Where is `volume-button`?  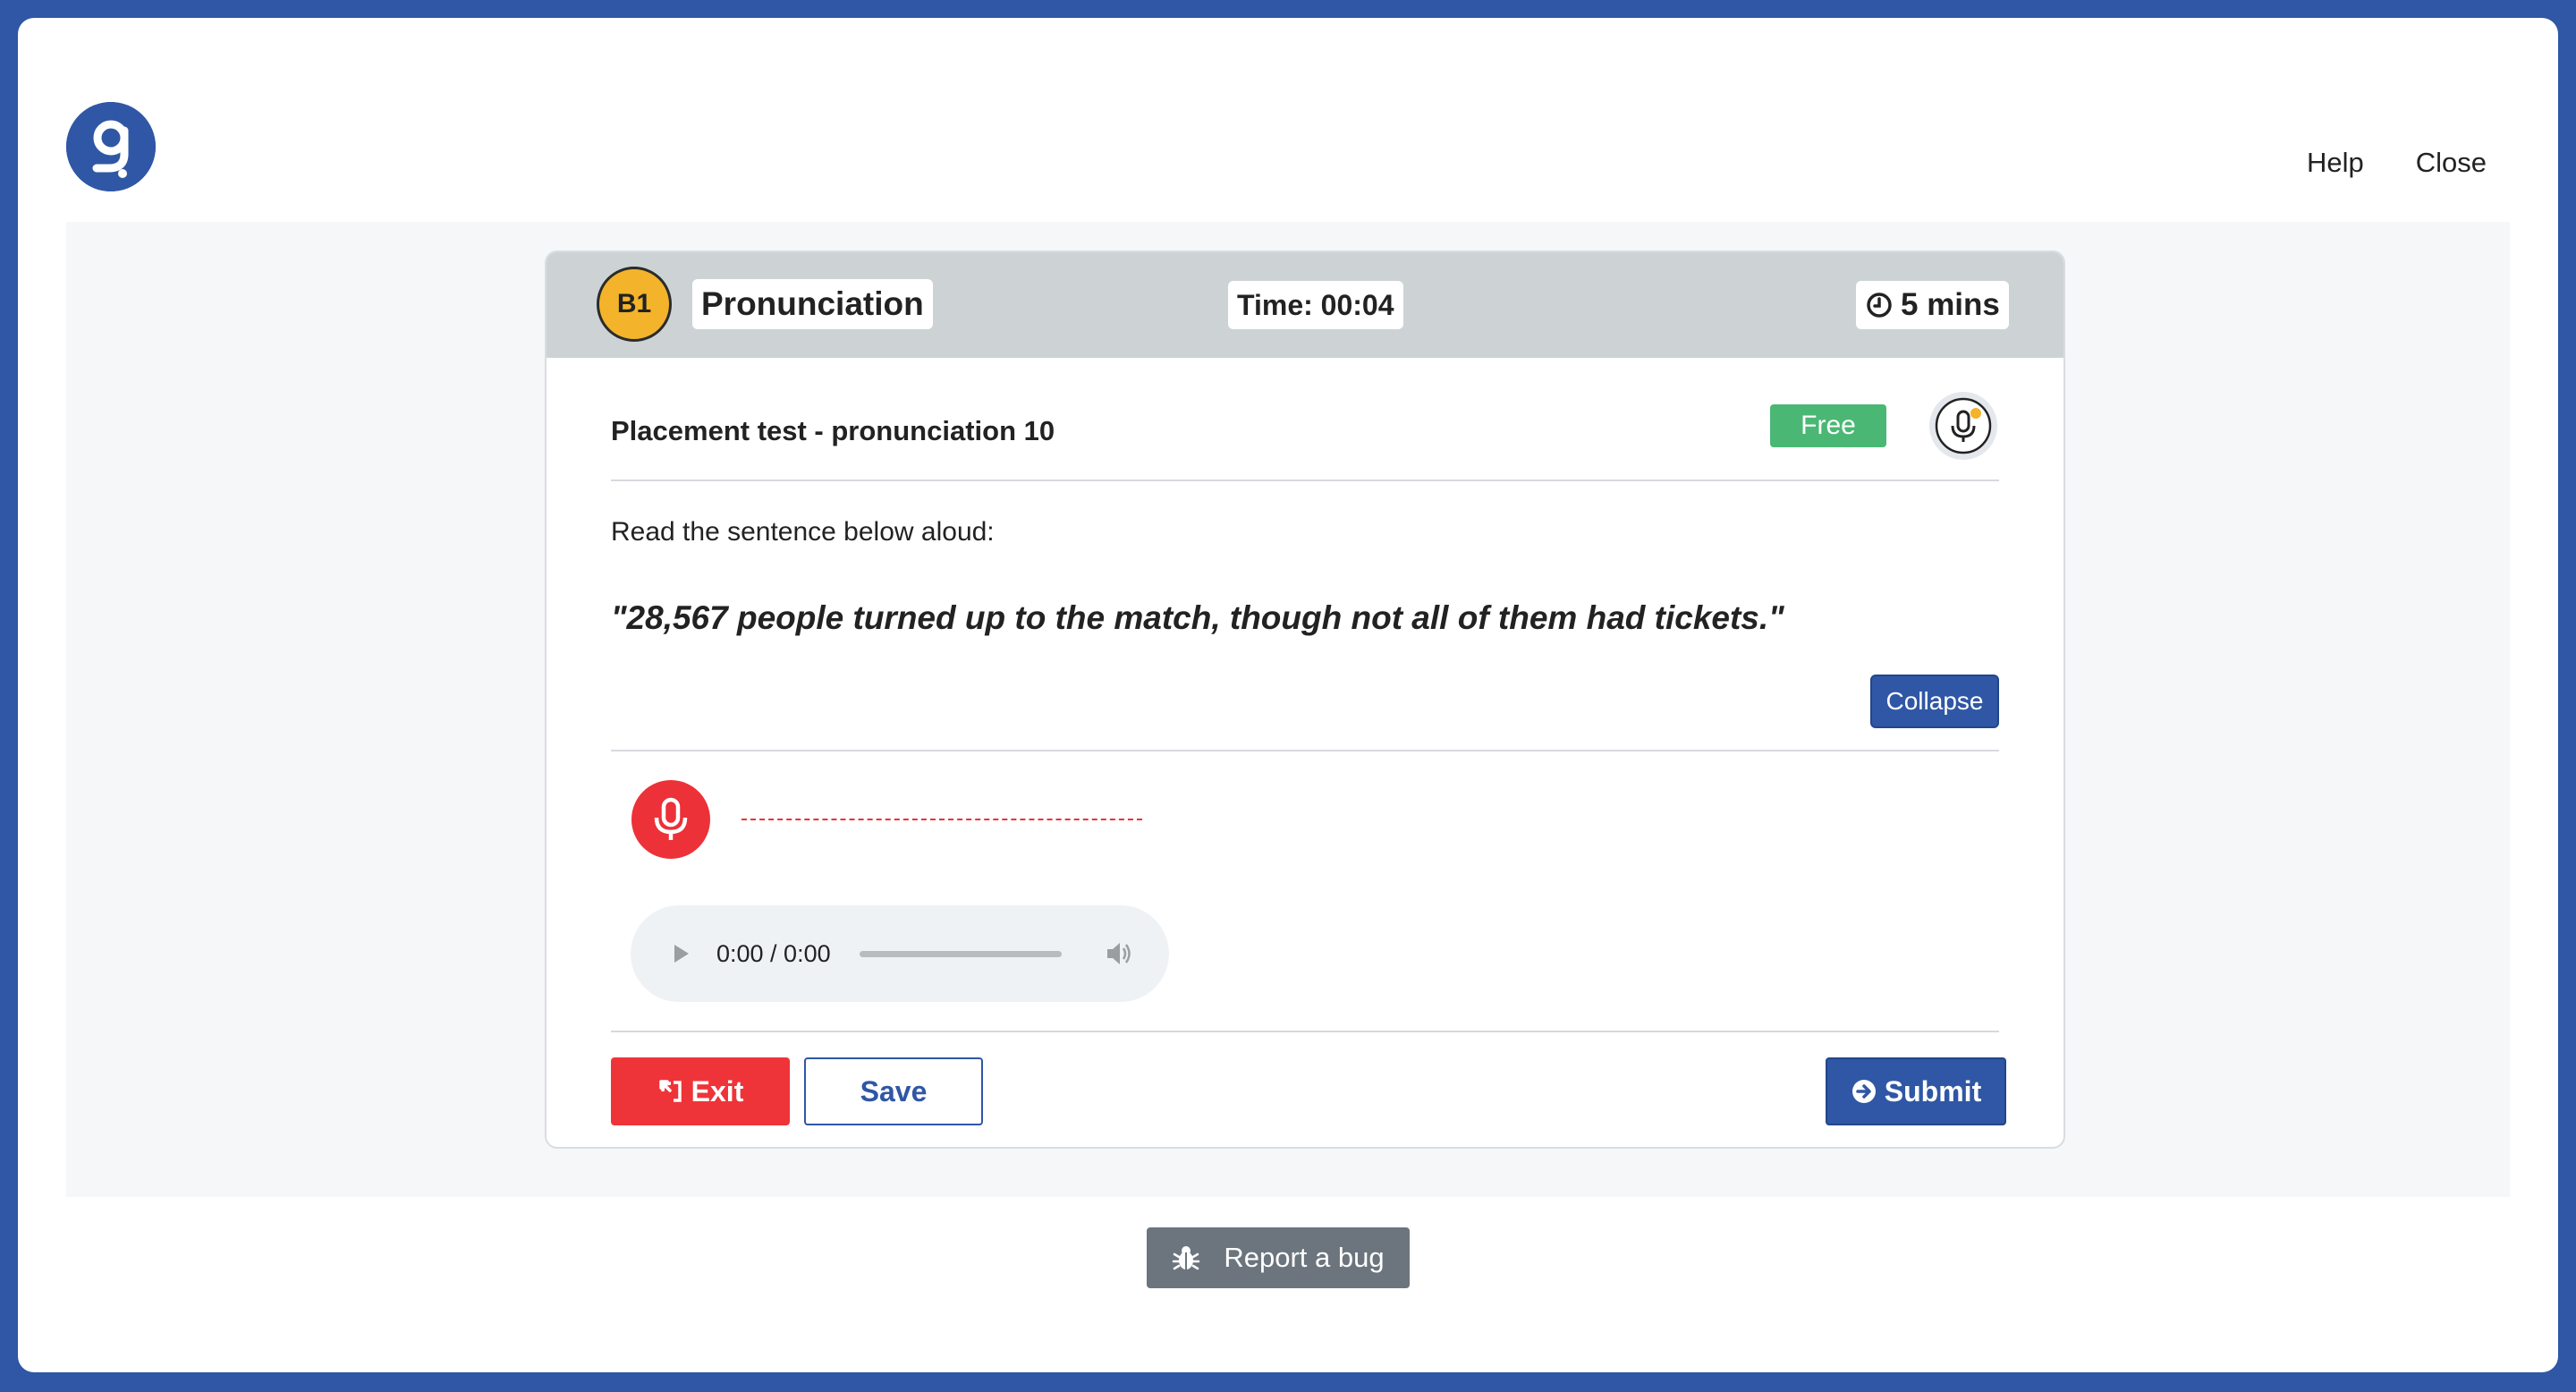
volume-button is located at coordinates (1119, 954).